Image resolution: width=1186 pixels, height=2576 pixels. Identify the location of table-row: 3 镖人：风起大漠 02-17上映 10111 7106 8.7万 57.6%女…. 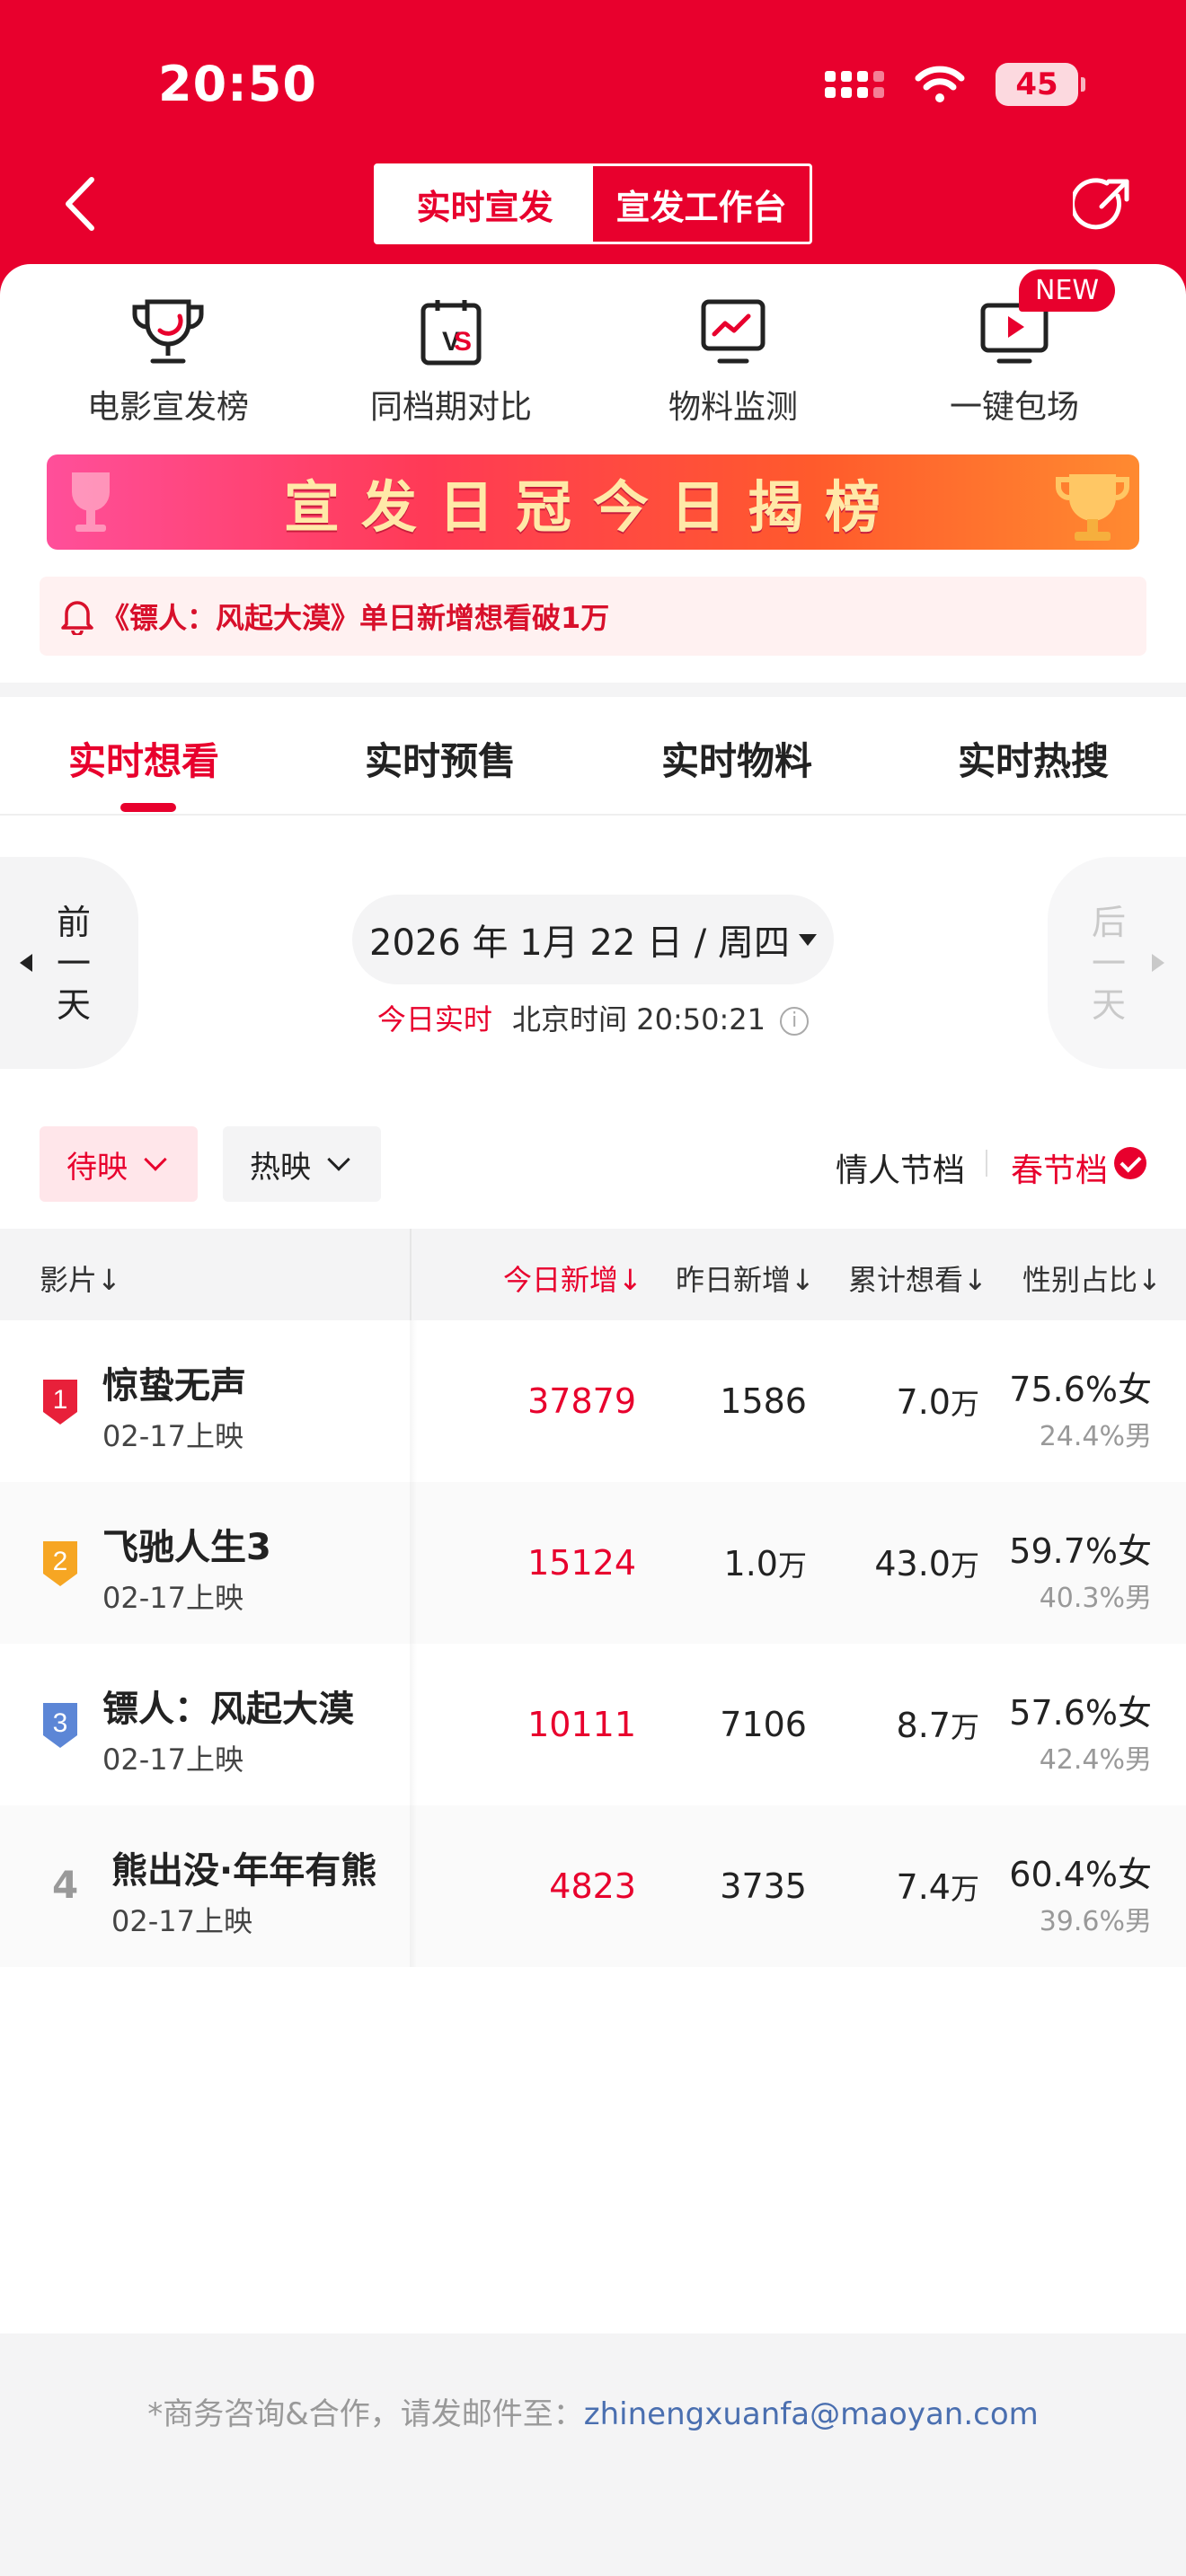
(593, 1724).